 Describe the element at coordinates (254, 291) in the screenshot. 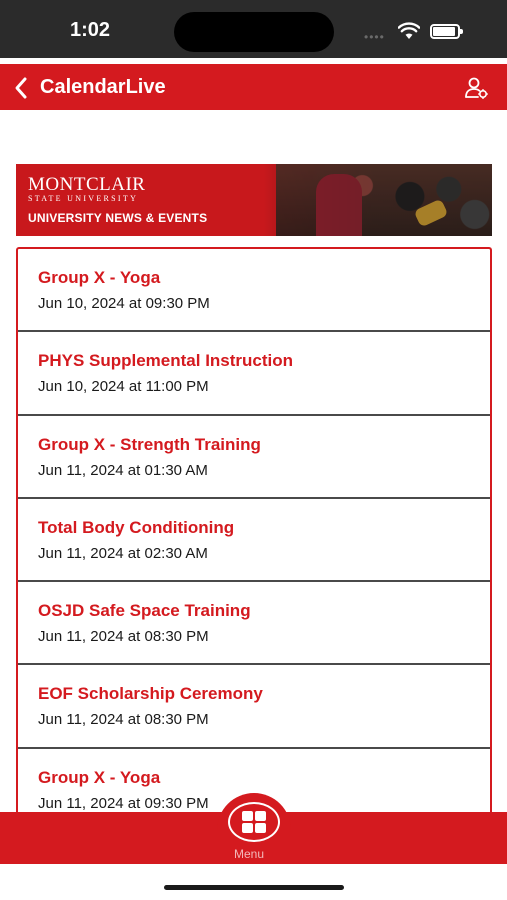

I see `event-list-item: Group X - Yoga Jun 10, 2024 at 09:30 PM` at that location.